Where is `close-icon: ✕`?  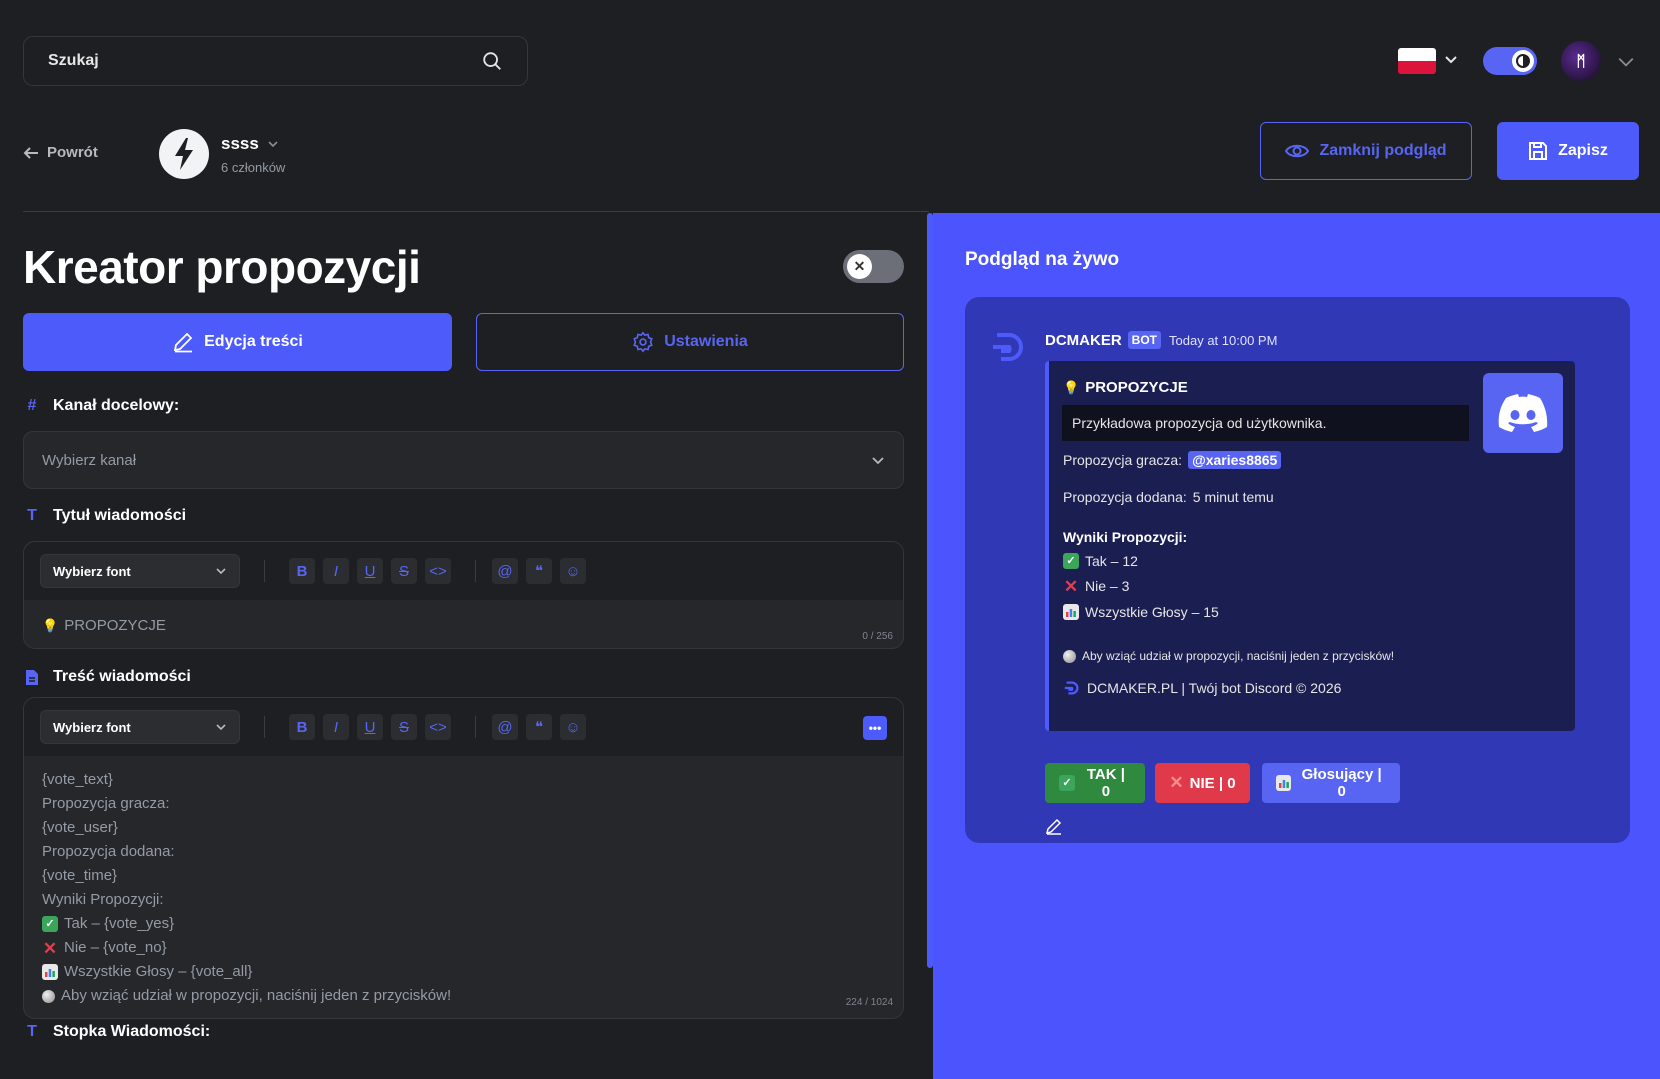
close-icon: ✕ is located at coordinates (859, 266).